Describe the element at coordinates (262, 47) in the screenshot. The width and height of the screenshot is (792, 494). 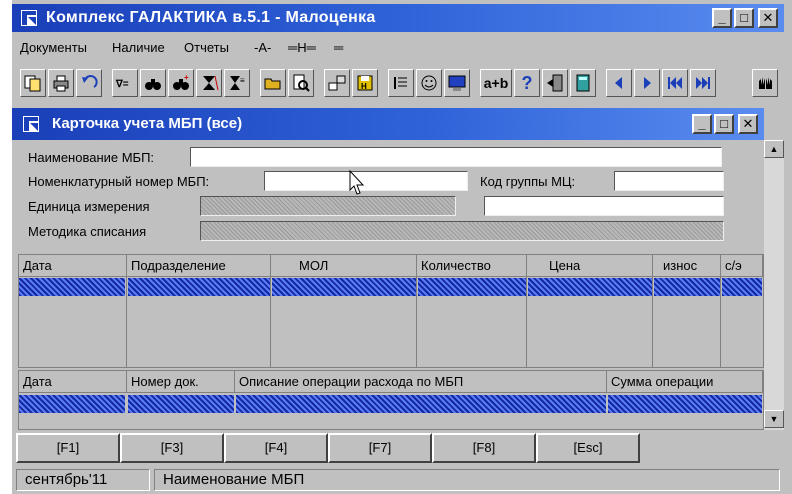
I see `menu-a: -А-` at that location.